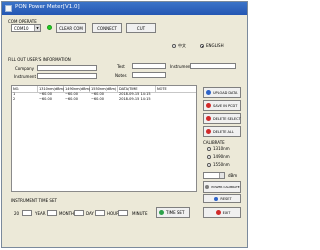  Describe the element at coordinates (71, 99) in the screenshot. I see `cell-1490: −60.00` at that location.